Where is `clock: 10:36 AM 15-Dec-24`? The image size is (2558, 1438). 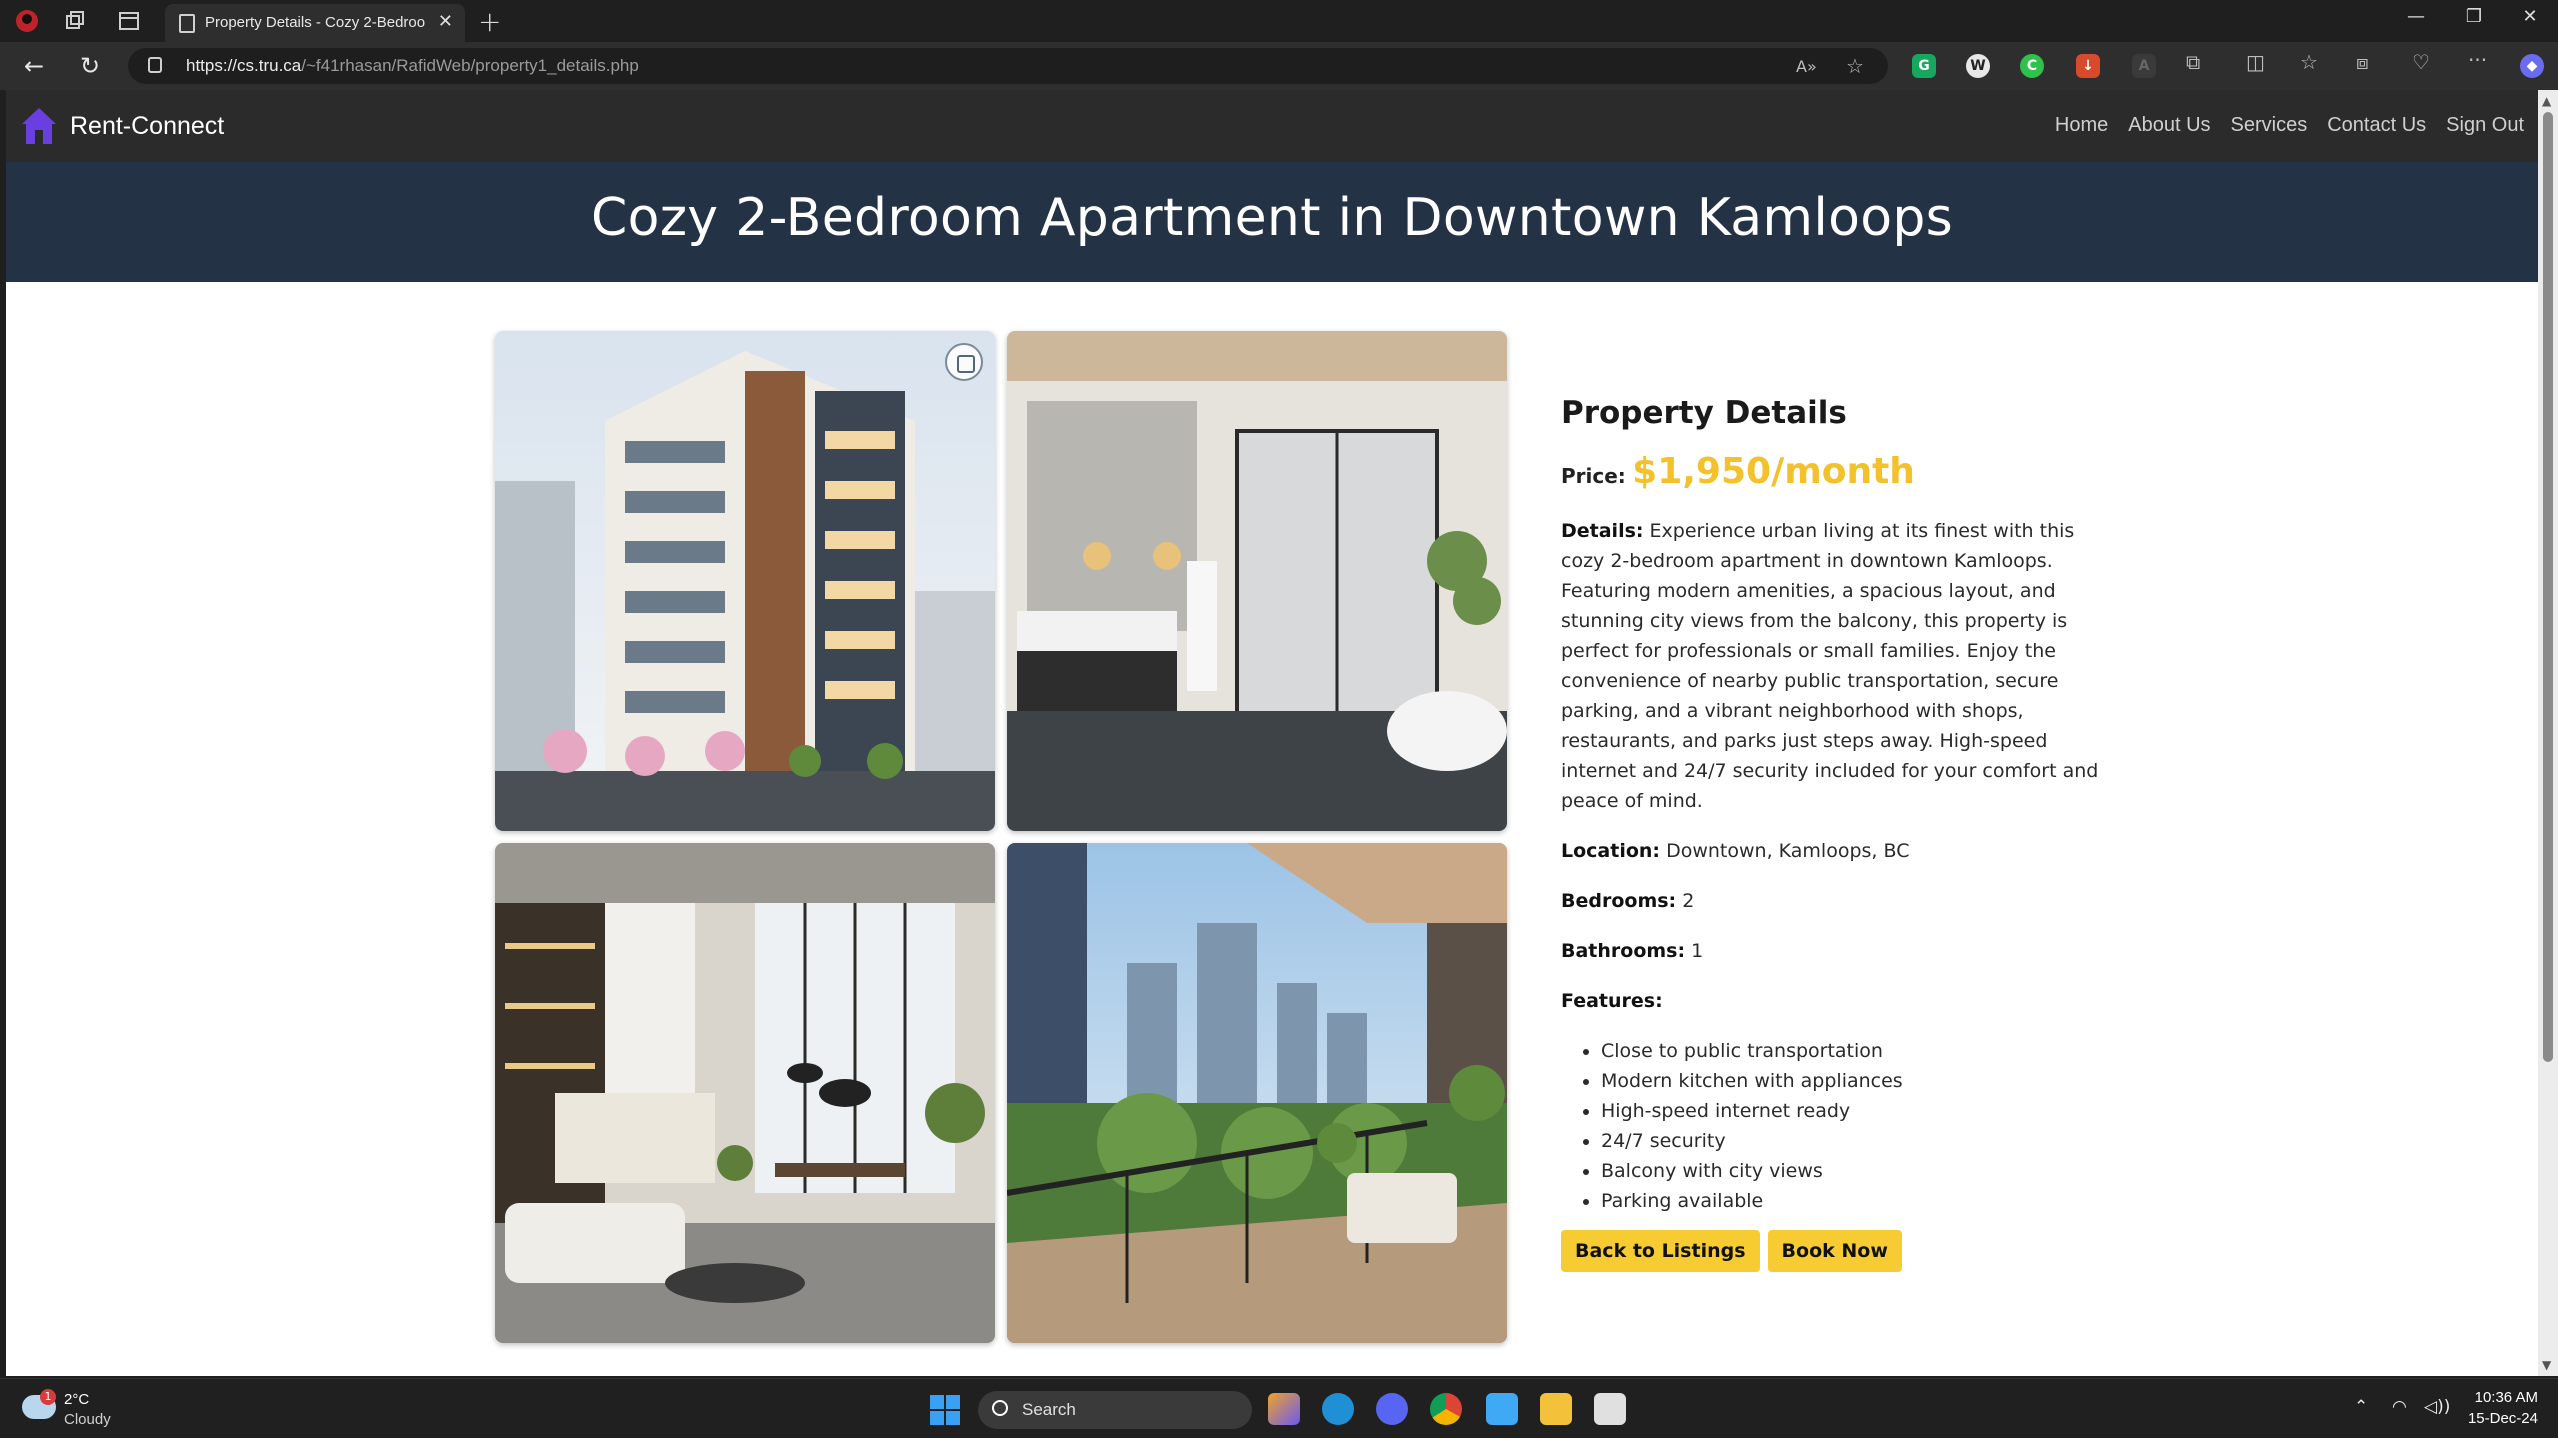
clock: 10:36 AM 15-Dec-24 is located at coordinates (2503, 1408).